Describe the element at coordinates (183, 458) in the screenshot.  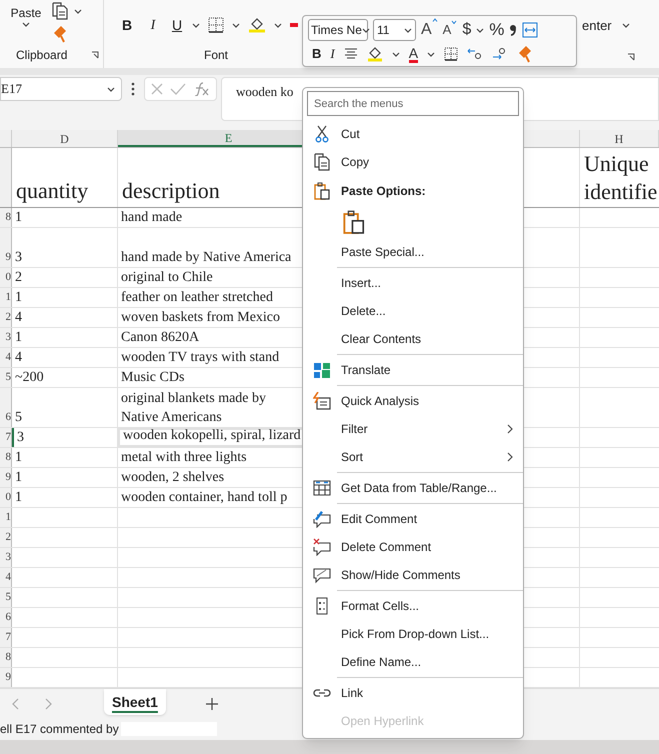
I see `table-cell-text: metal with three lights` at that location.